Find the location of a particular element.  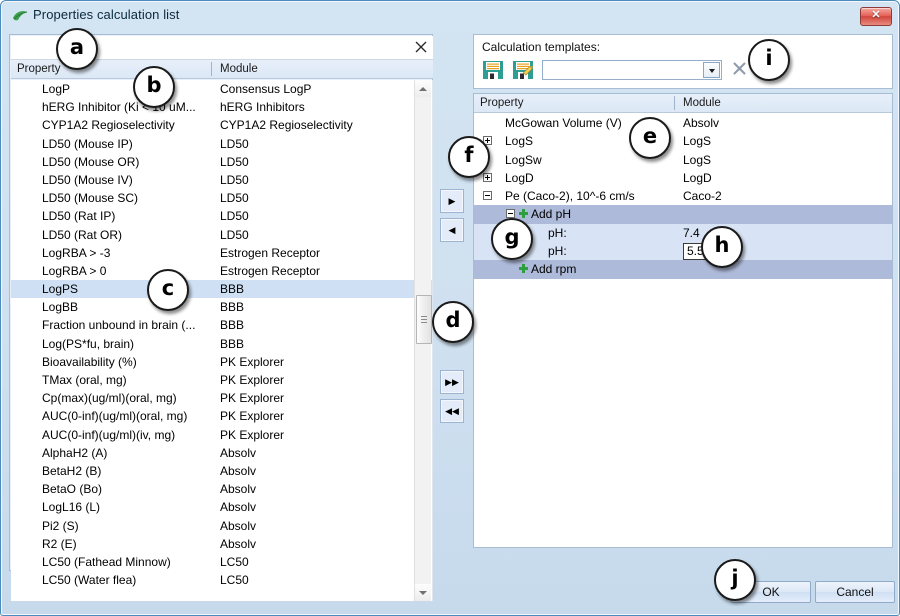

tree-row: LogSw LogS is located at coordinates (683, 160).